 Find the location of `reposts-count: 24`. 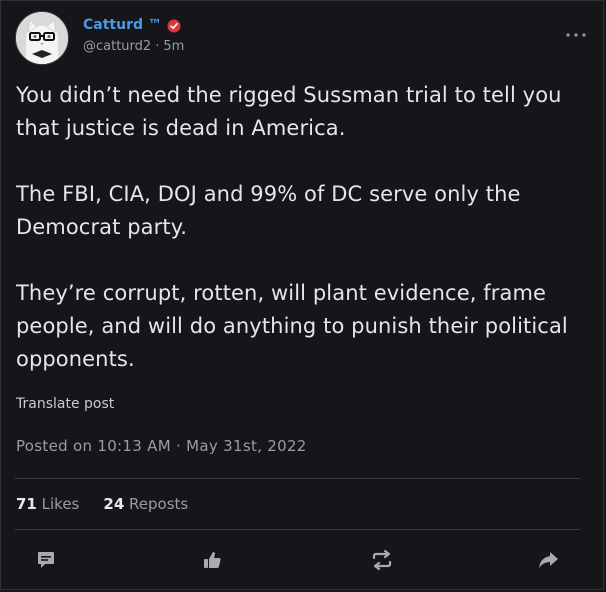

reposts-count: 24 is located at coordinates (114, 504).